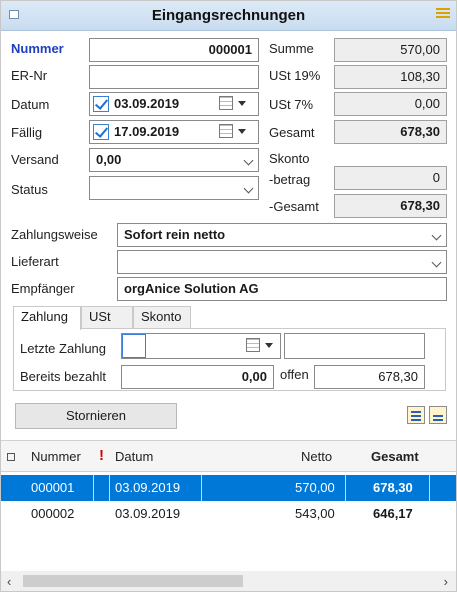  I want to click on faellig-checkbox, so click(101, 132).